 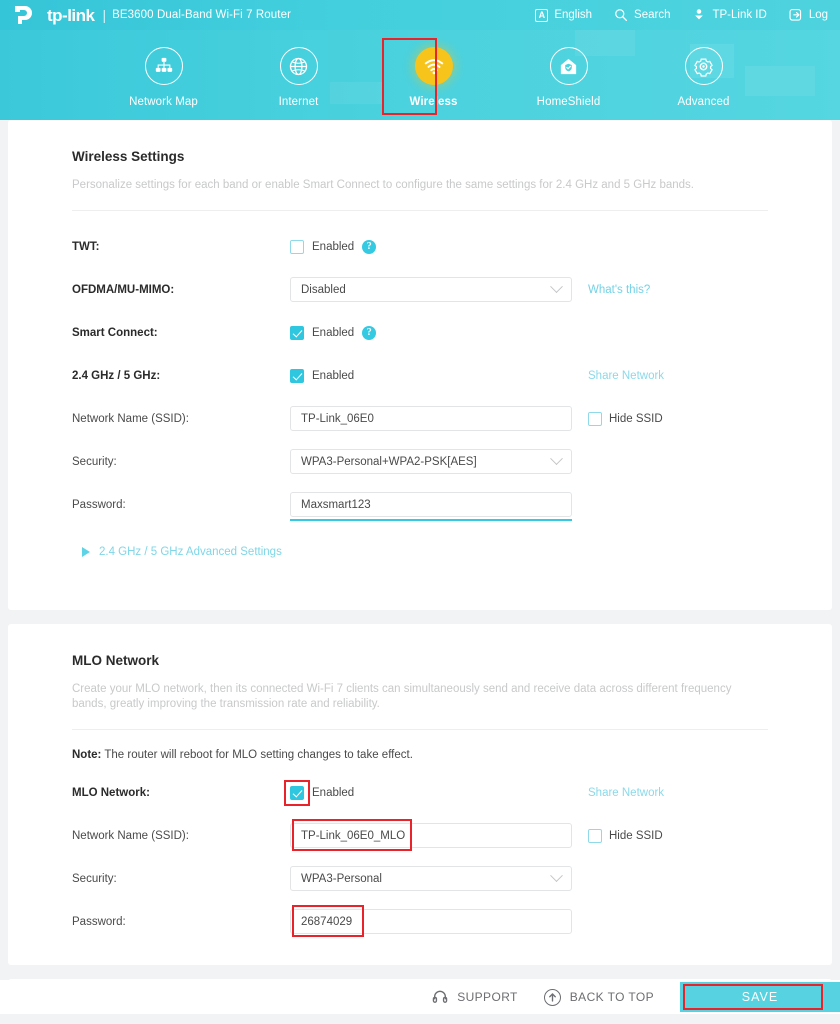 What do you see at coordinates (487, 997) in the screenshot?
I see `support-label: SUPPORT` at bounding box center [487, 997].